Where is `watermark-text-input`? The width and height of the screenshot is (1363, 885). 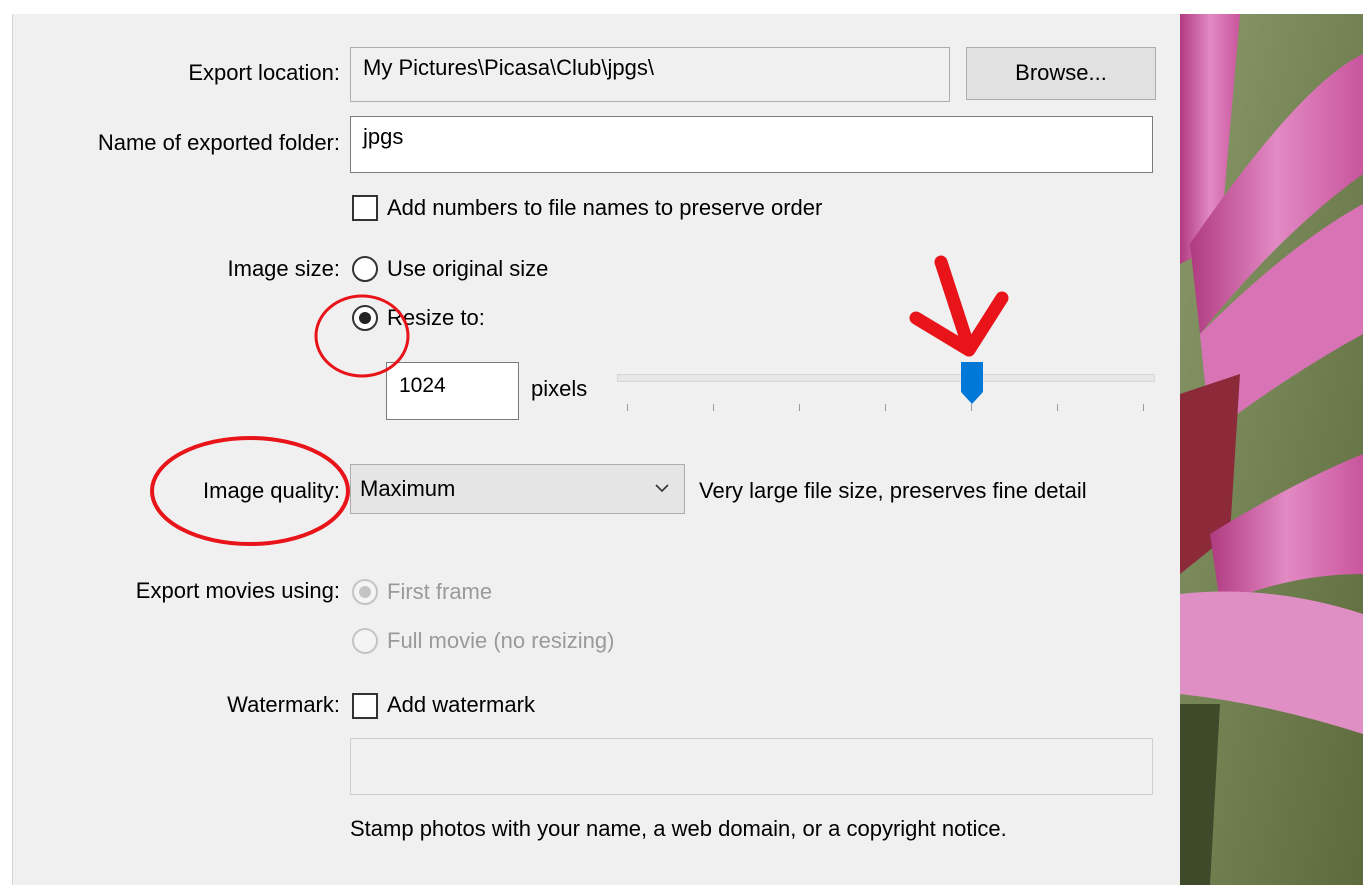 watermark-text-input is located at coordinates (751, 766).